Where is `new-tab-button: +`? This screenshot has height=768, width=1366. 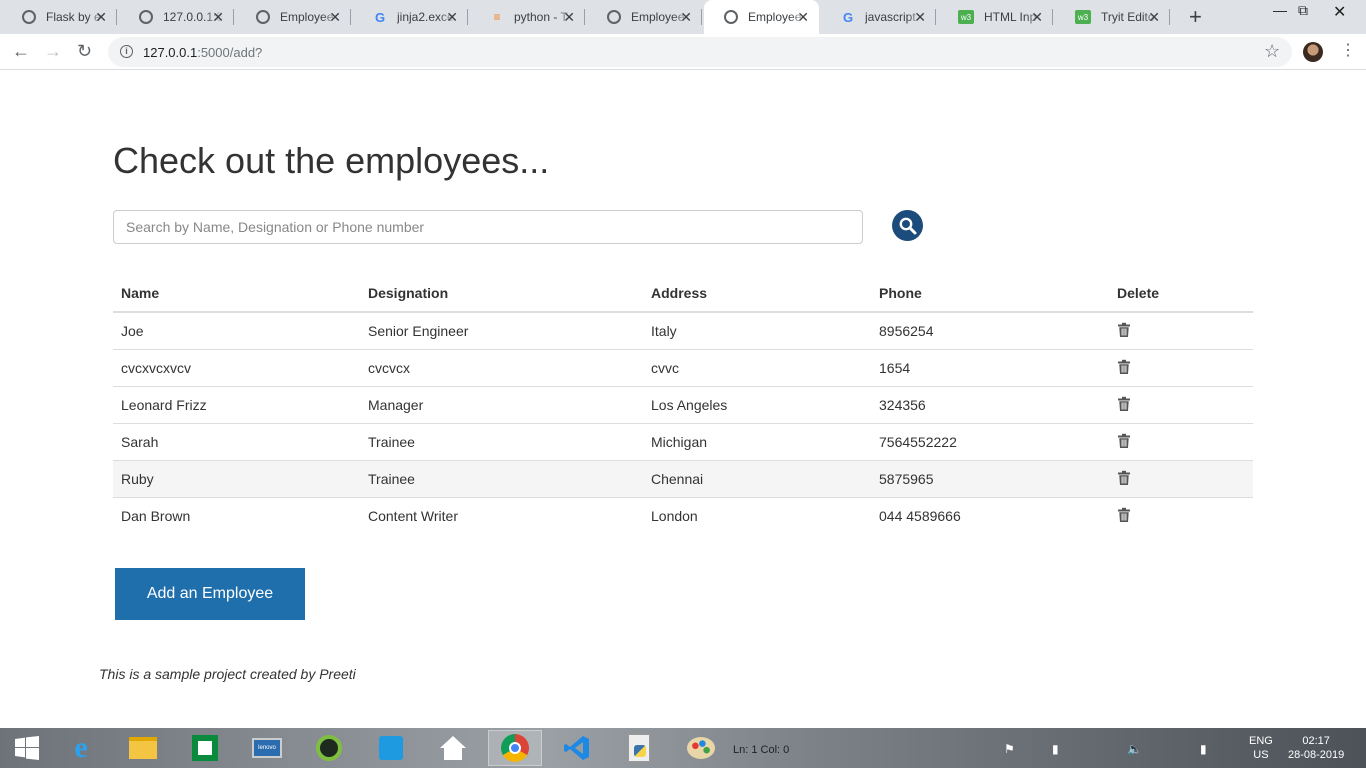 new-tab-button: + is located at coordinates (1195, 17).